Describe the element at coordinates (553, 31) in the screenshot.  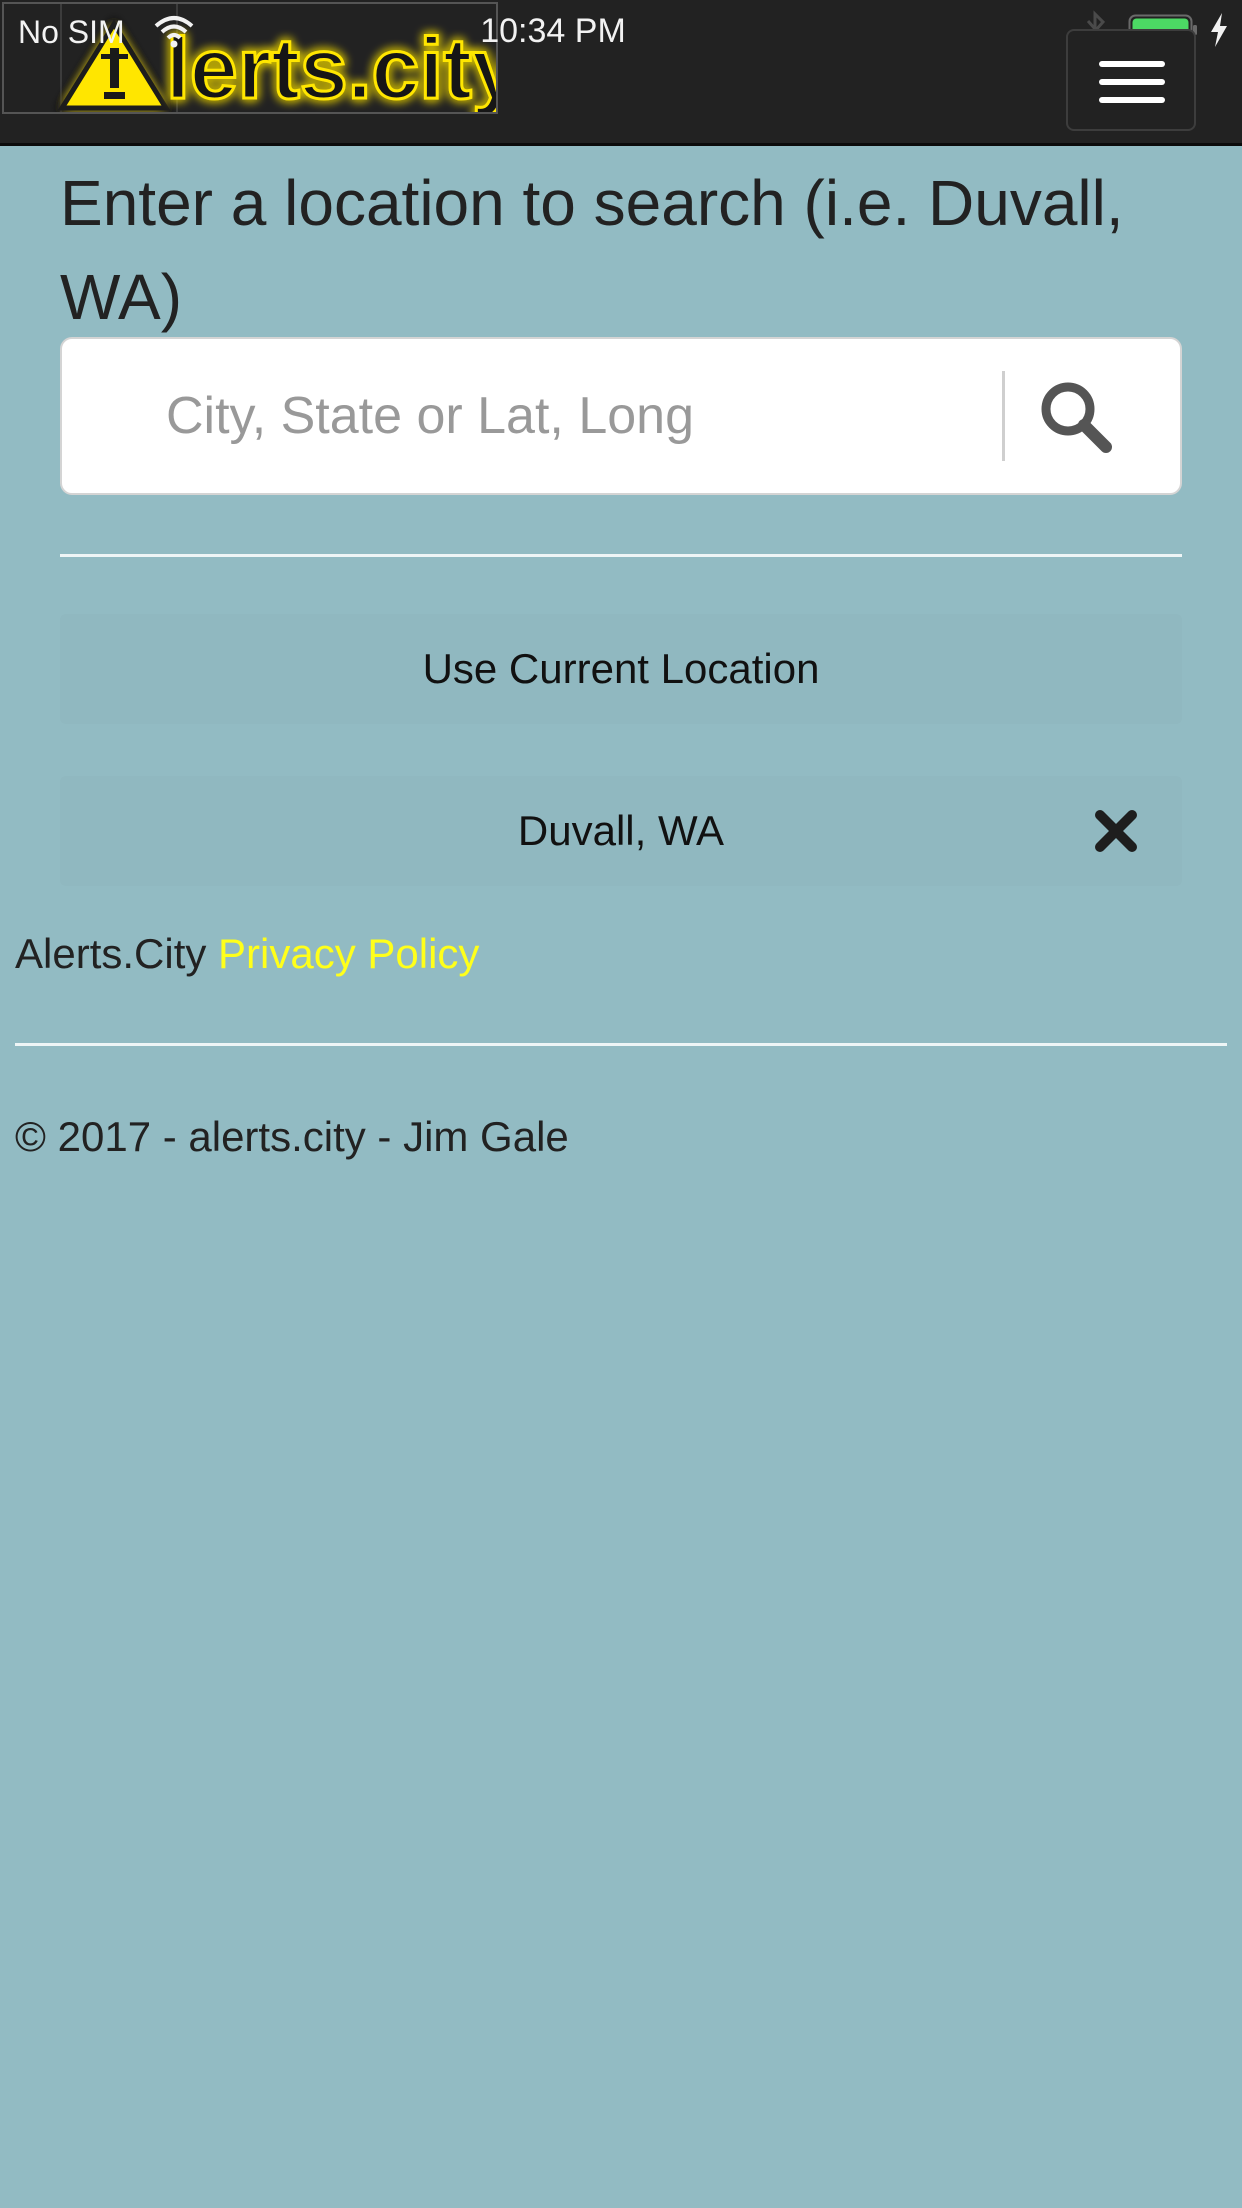
I see `clock-text: 10:34 PM` at that location.